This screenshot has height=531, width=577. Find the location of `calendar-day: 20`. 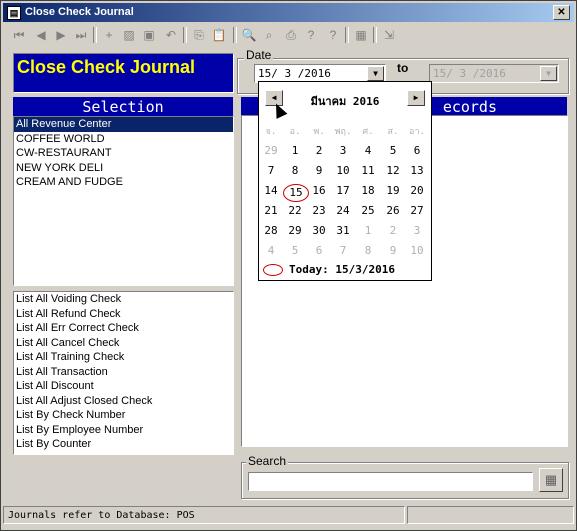

calendar-day: 20 is located at coordinates (417, 190).